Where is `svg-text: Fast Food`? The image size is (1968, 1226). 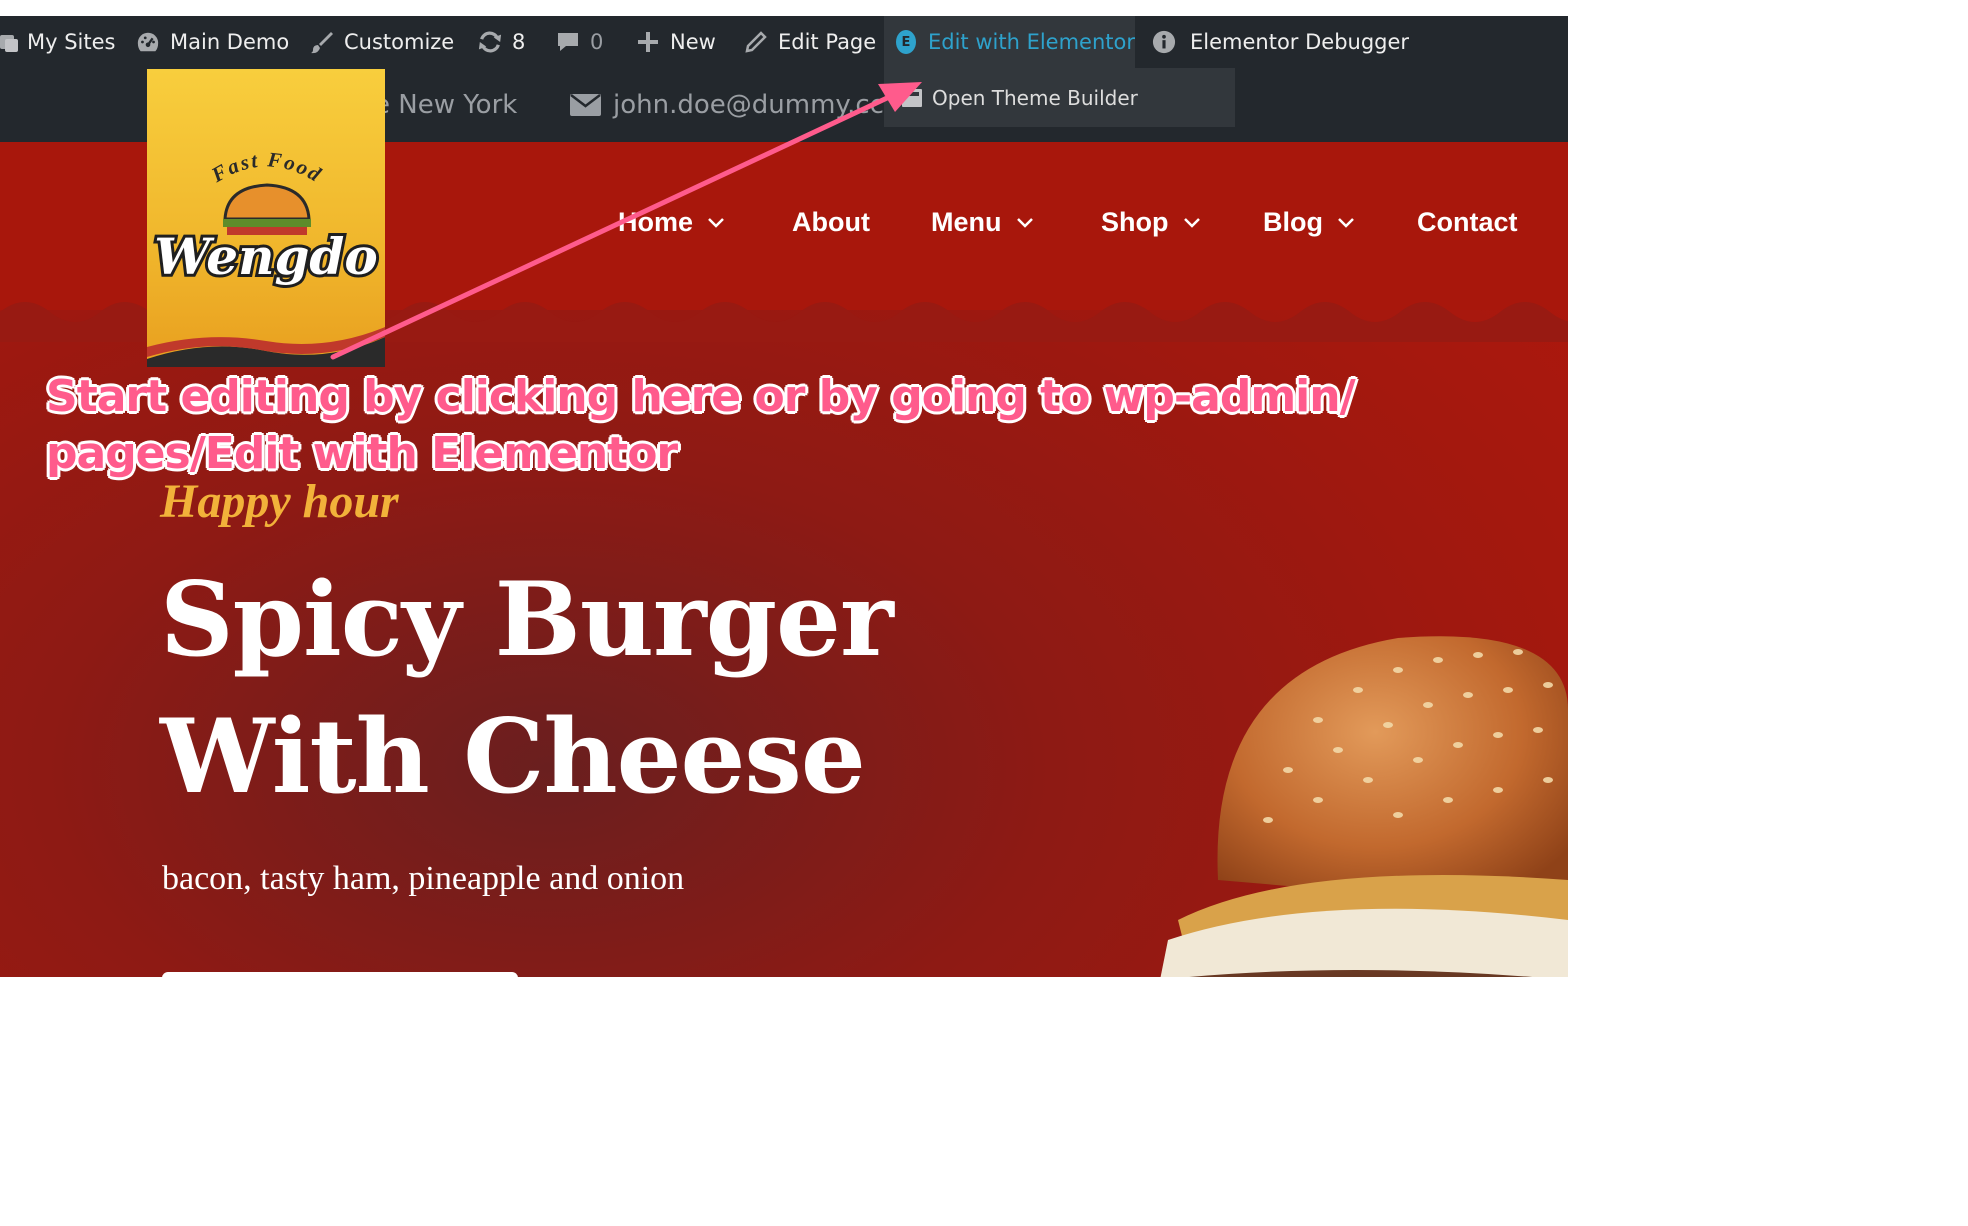 svg-text: Fast Food is located at coordinates (266, 167).